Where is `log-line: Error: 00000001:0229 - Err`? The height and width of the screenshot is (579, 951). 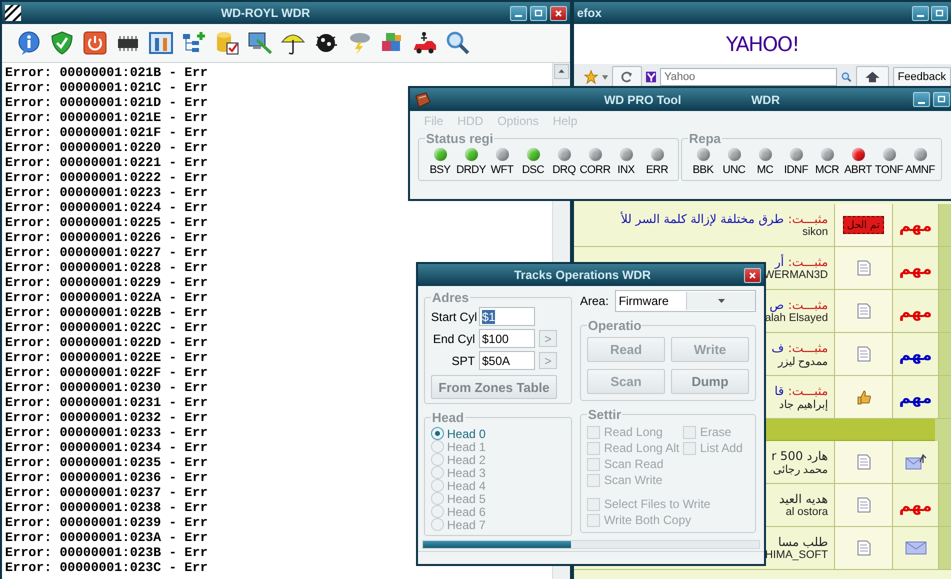
log-line: Error: 00000001:0229 - Err is located at coordinates (106, 282).